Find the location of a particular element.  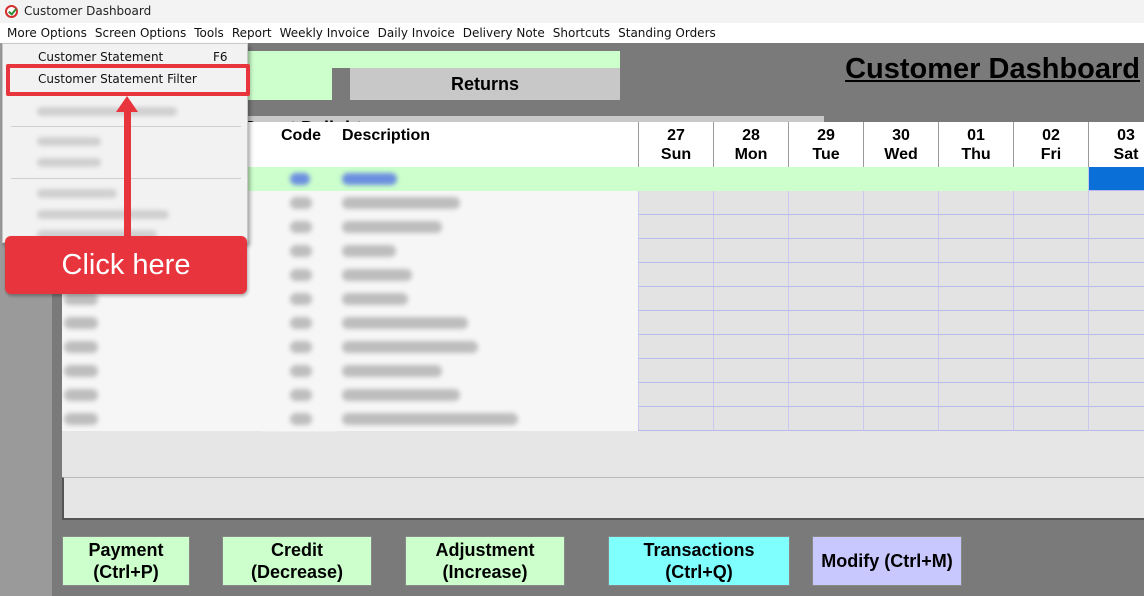

transactions-button: Transactions (Ctrl+Q) is located at coordinates (699, 561).